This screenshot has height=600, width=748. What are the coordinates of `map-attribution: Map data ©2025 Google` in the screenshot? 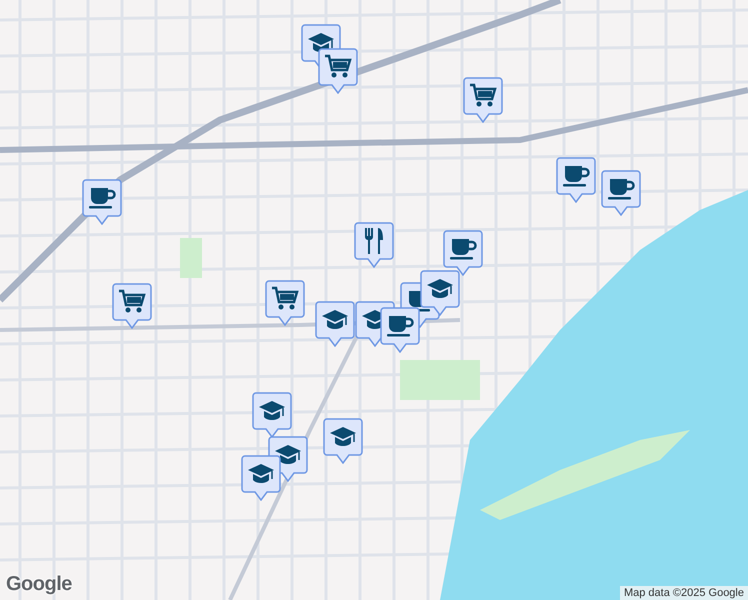 It's located at (684, 593).